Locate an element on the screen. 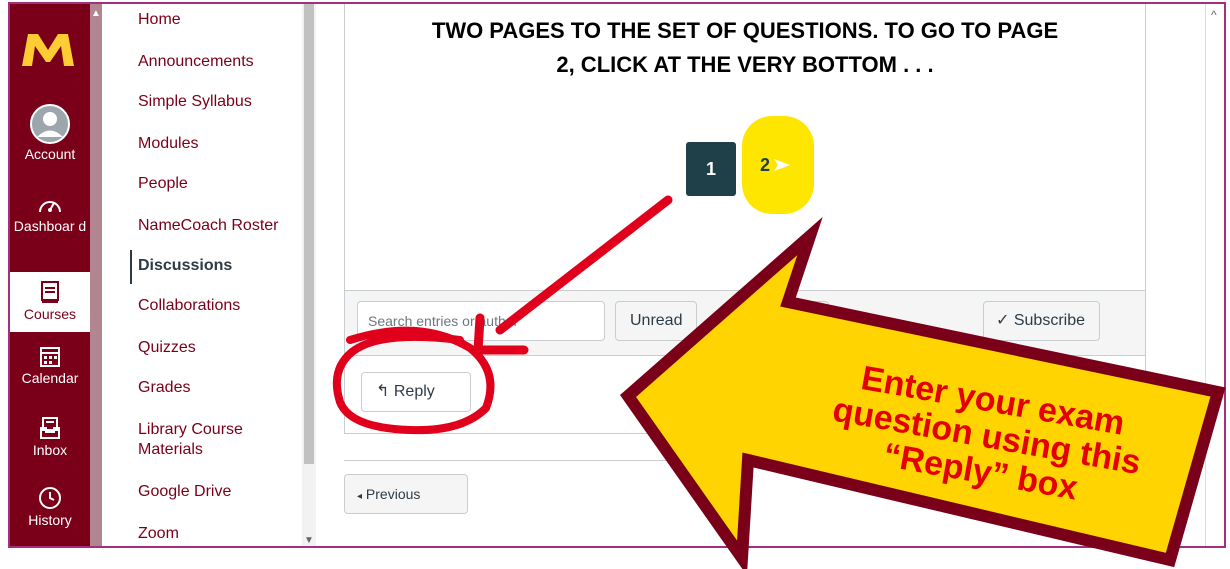 Image resolution: width=1230 pixels, height=569 pixels. unread-filter-button: Unread is located at coordinates (656, 321).